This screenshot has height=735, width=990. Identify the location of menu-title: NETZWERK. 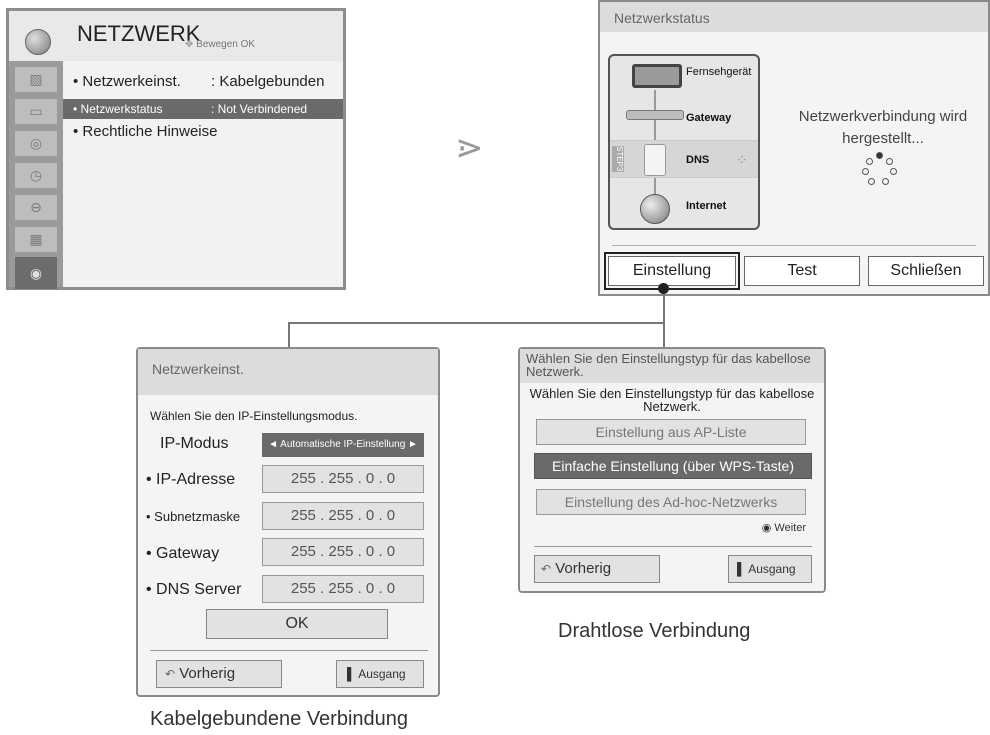
(139, 33).